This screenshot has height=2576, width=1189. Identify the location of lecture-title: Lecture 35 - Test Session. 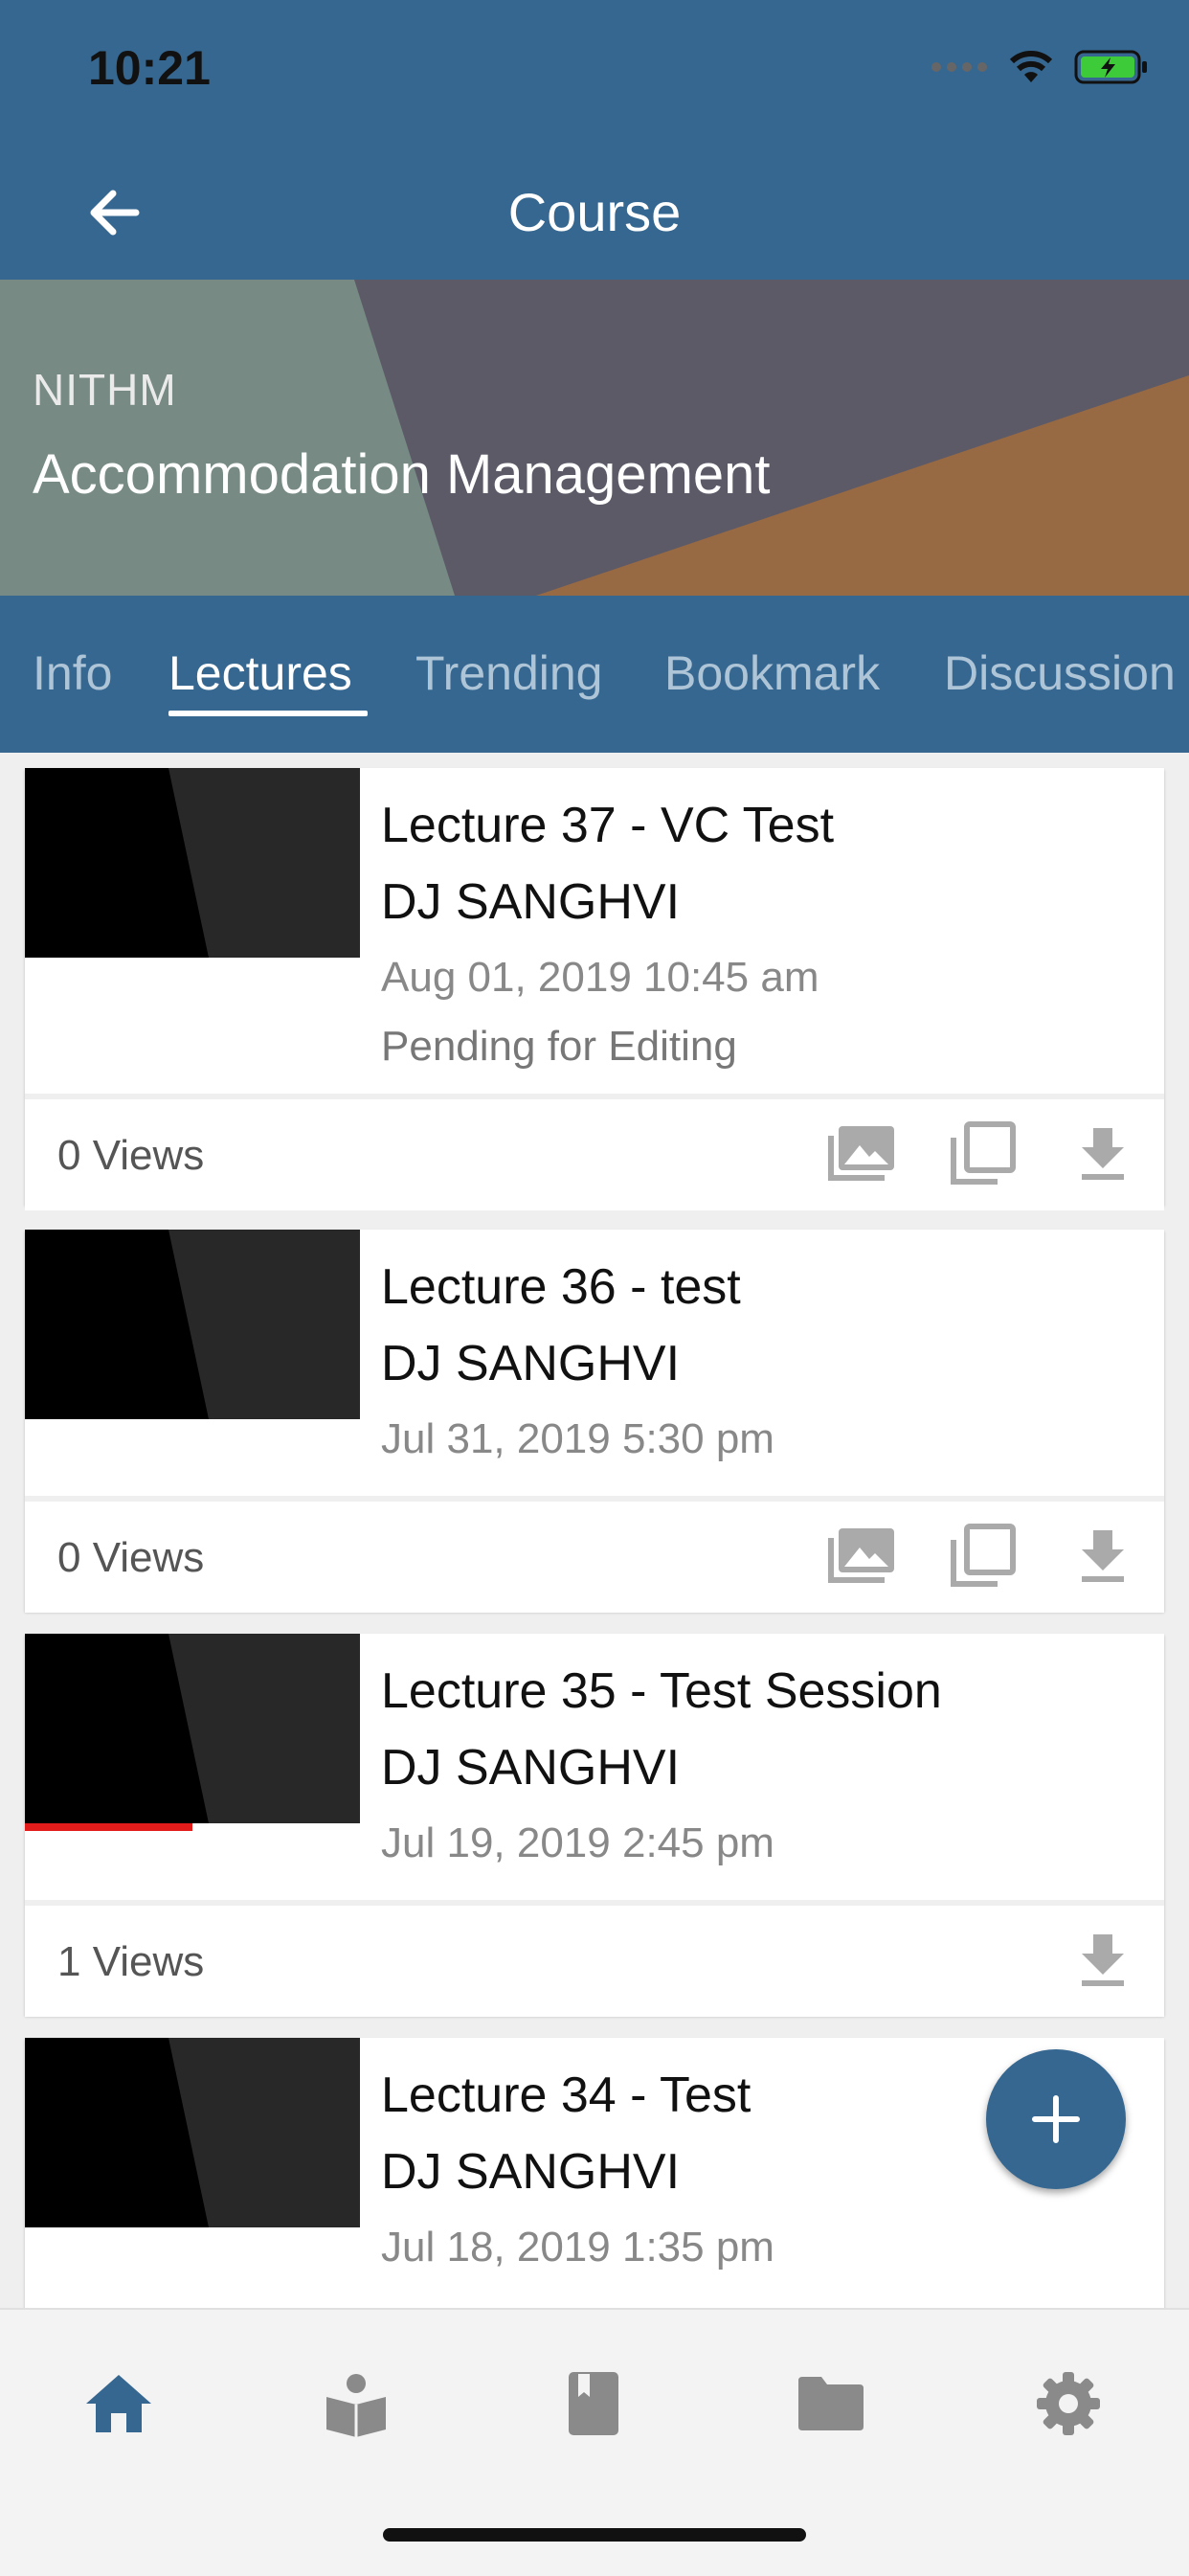
(661, 1691).